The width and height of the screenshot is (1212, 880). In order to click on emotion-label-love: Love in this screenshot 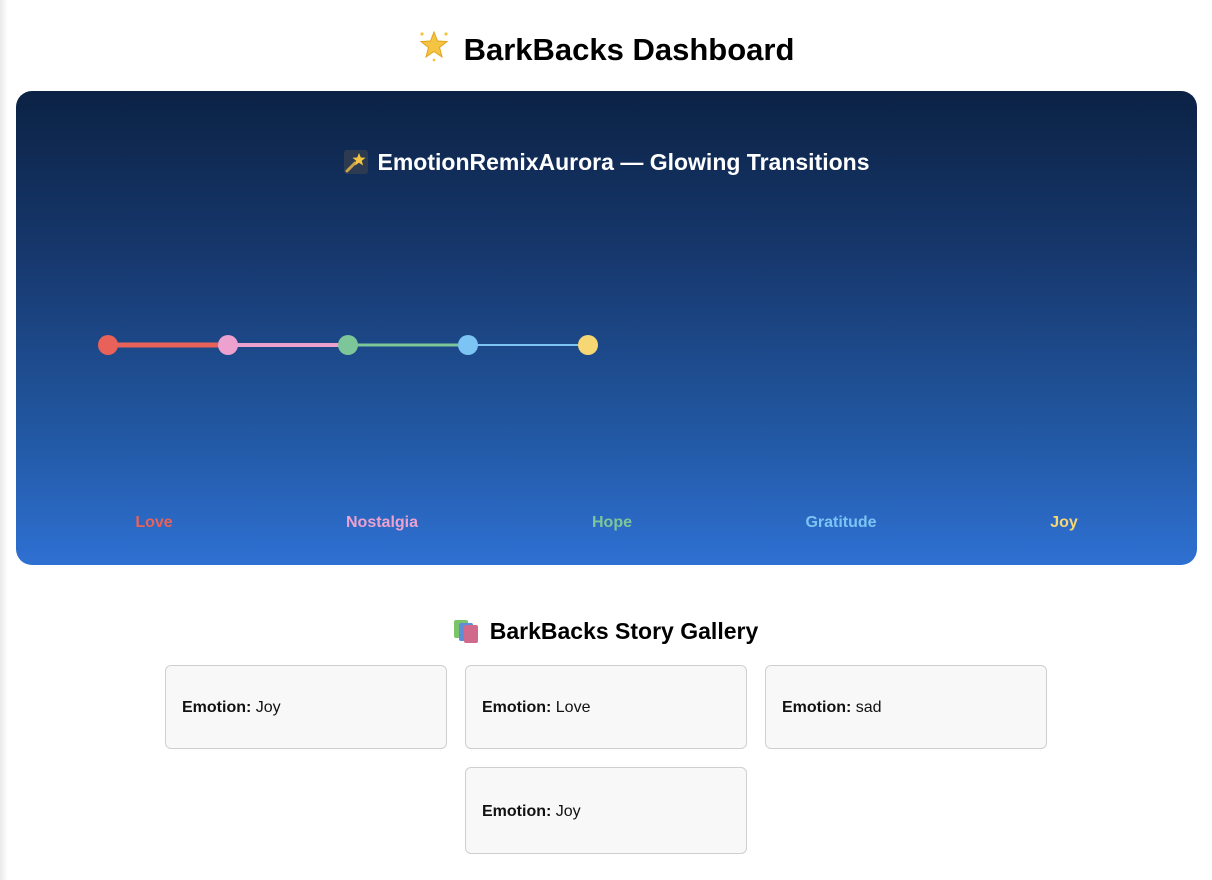, I will do `click(154, 522)`.